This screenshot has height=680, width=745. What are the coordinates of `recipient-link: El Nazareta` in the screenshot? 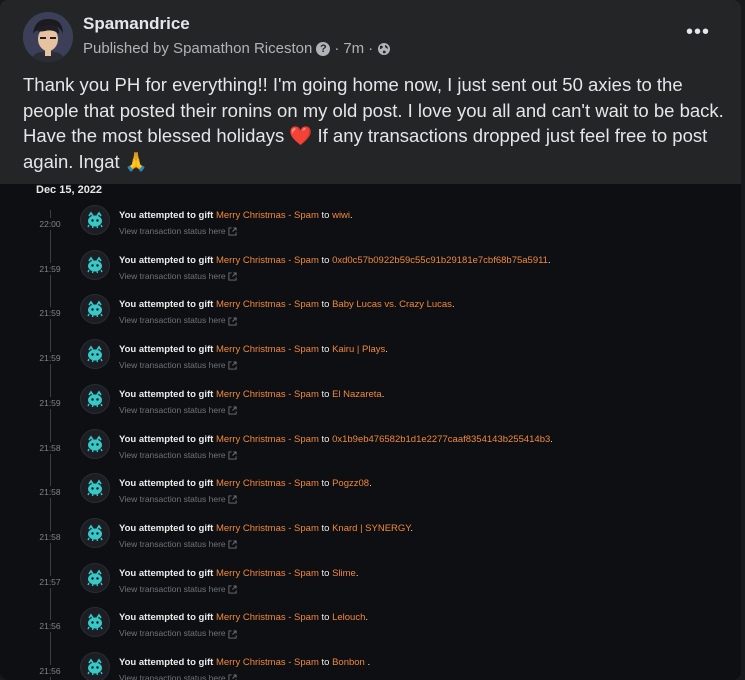 It's located at (357, 394).